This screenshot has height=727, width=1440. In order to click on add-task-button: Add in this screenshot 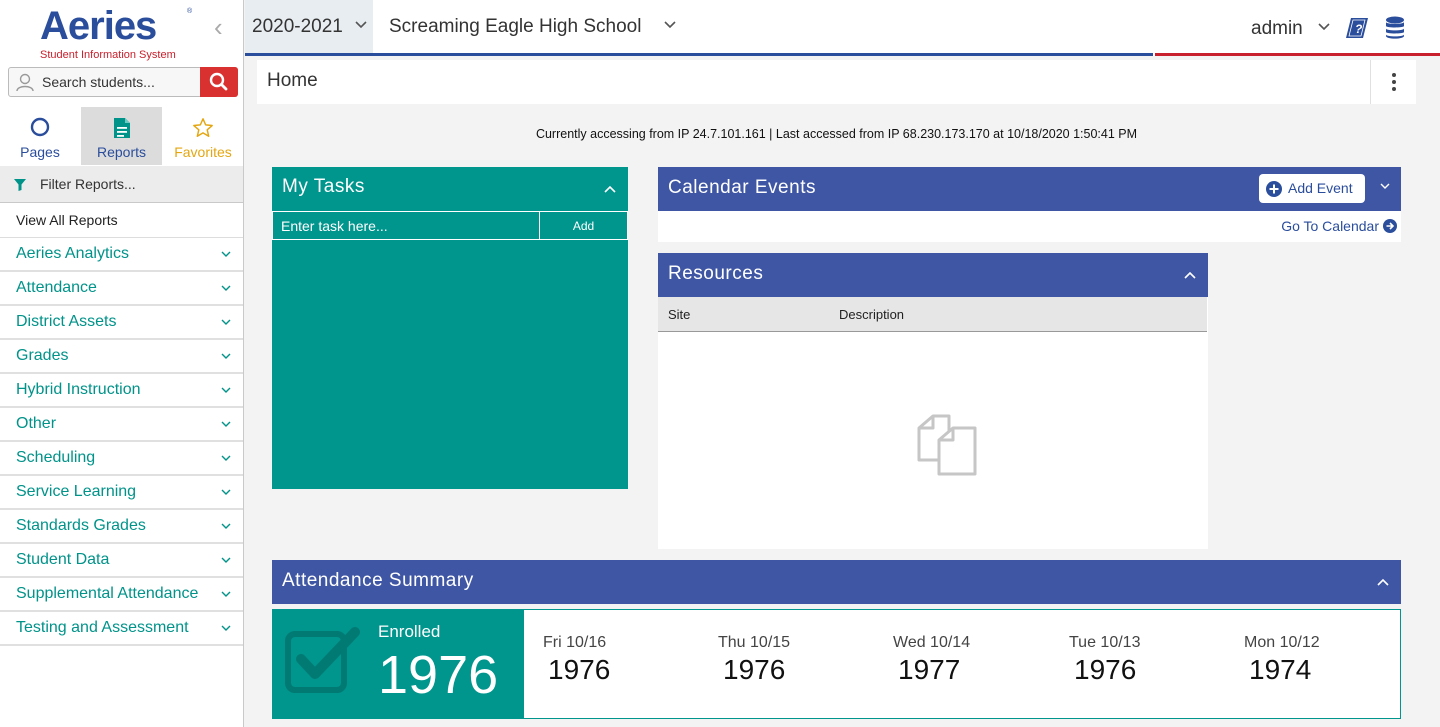, I will do `click(583, 225)`.